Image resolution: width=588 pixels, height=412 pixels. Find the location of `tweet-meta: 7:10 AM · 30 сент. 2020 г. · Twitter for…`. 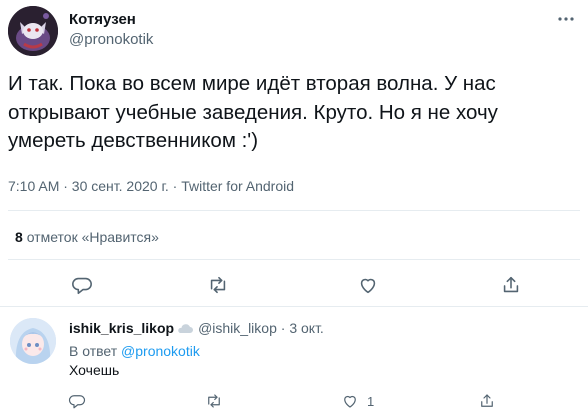

tweet-meta: 7:10 AM · 30 сент. 2020 г. · Twitter for… is located at coordinates (151, 186).